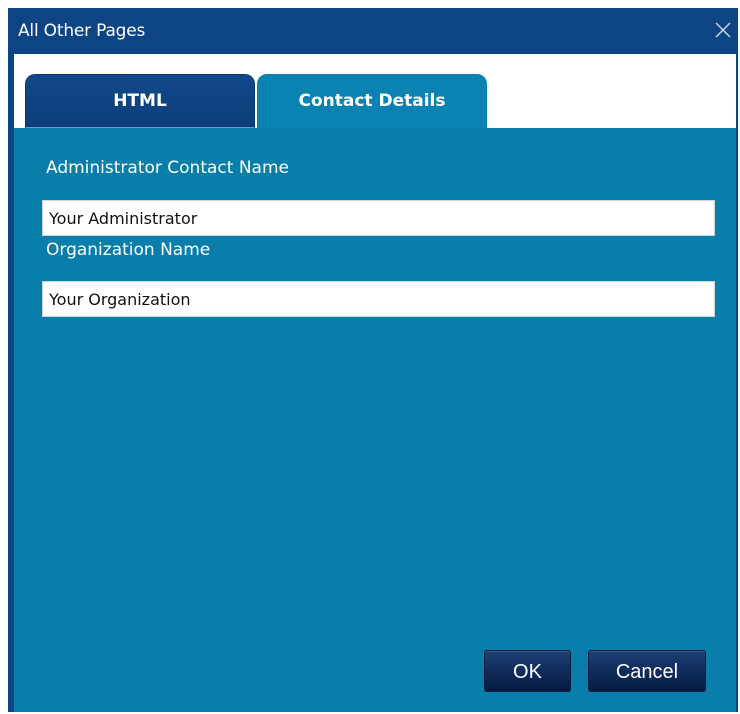 This screenshot has height=714, width=740. Describe the element at coordinates (527, 671) in the screenshot. I see `ok-button: OK` at that location.